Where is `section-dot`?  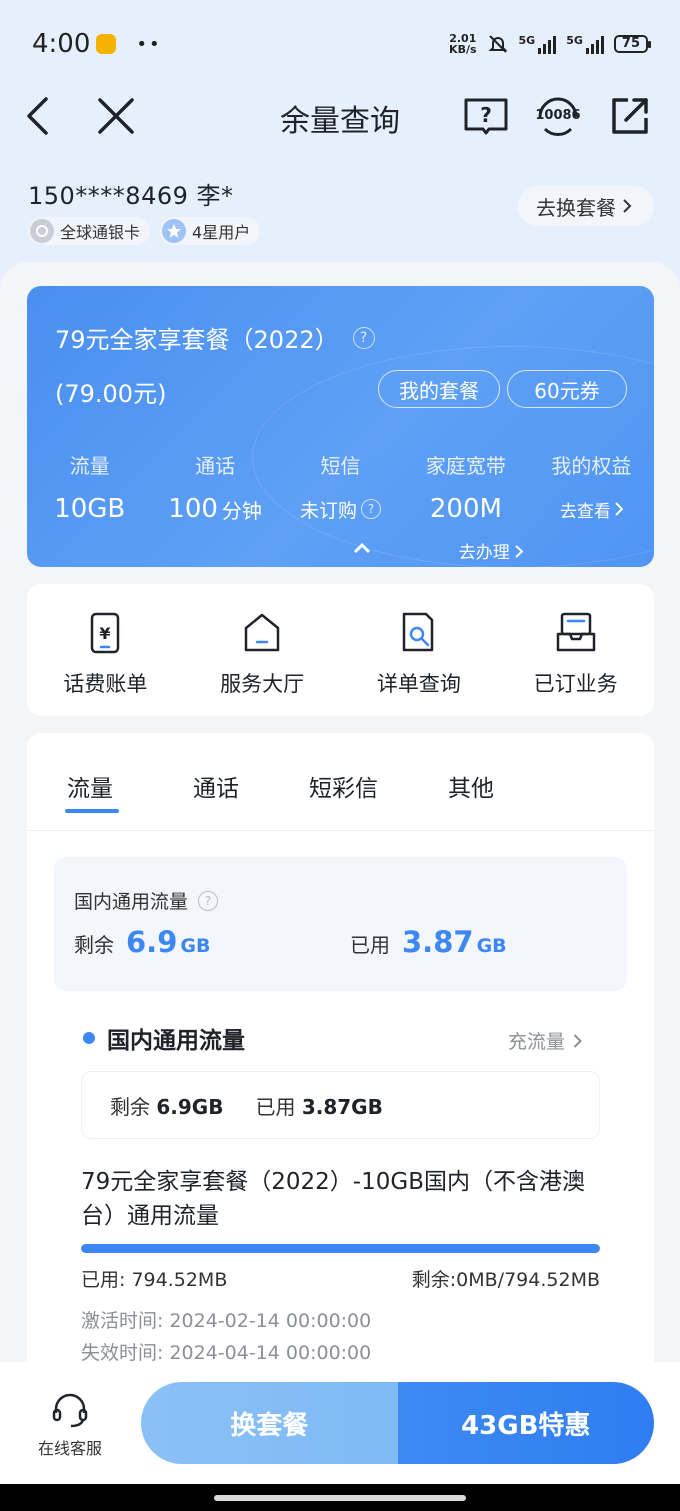 section-dot is located at coordinates (89, 1038).